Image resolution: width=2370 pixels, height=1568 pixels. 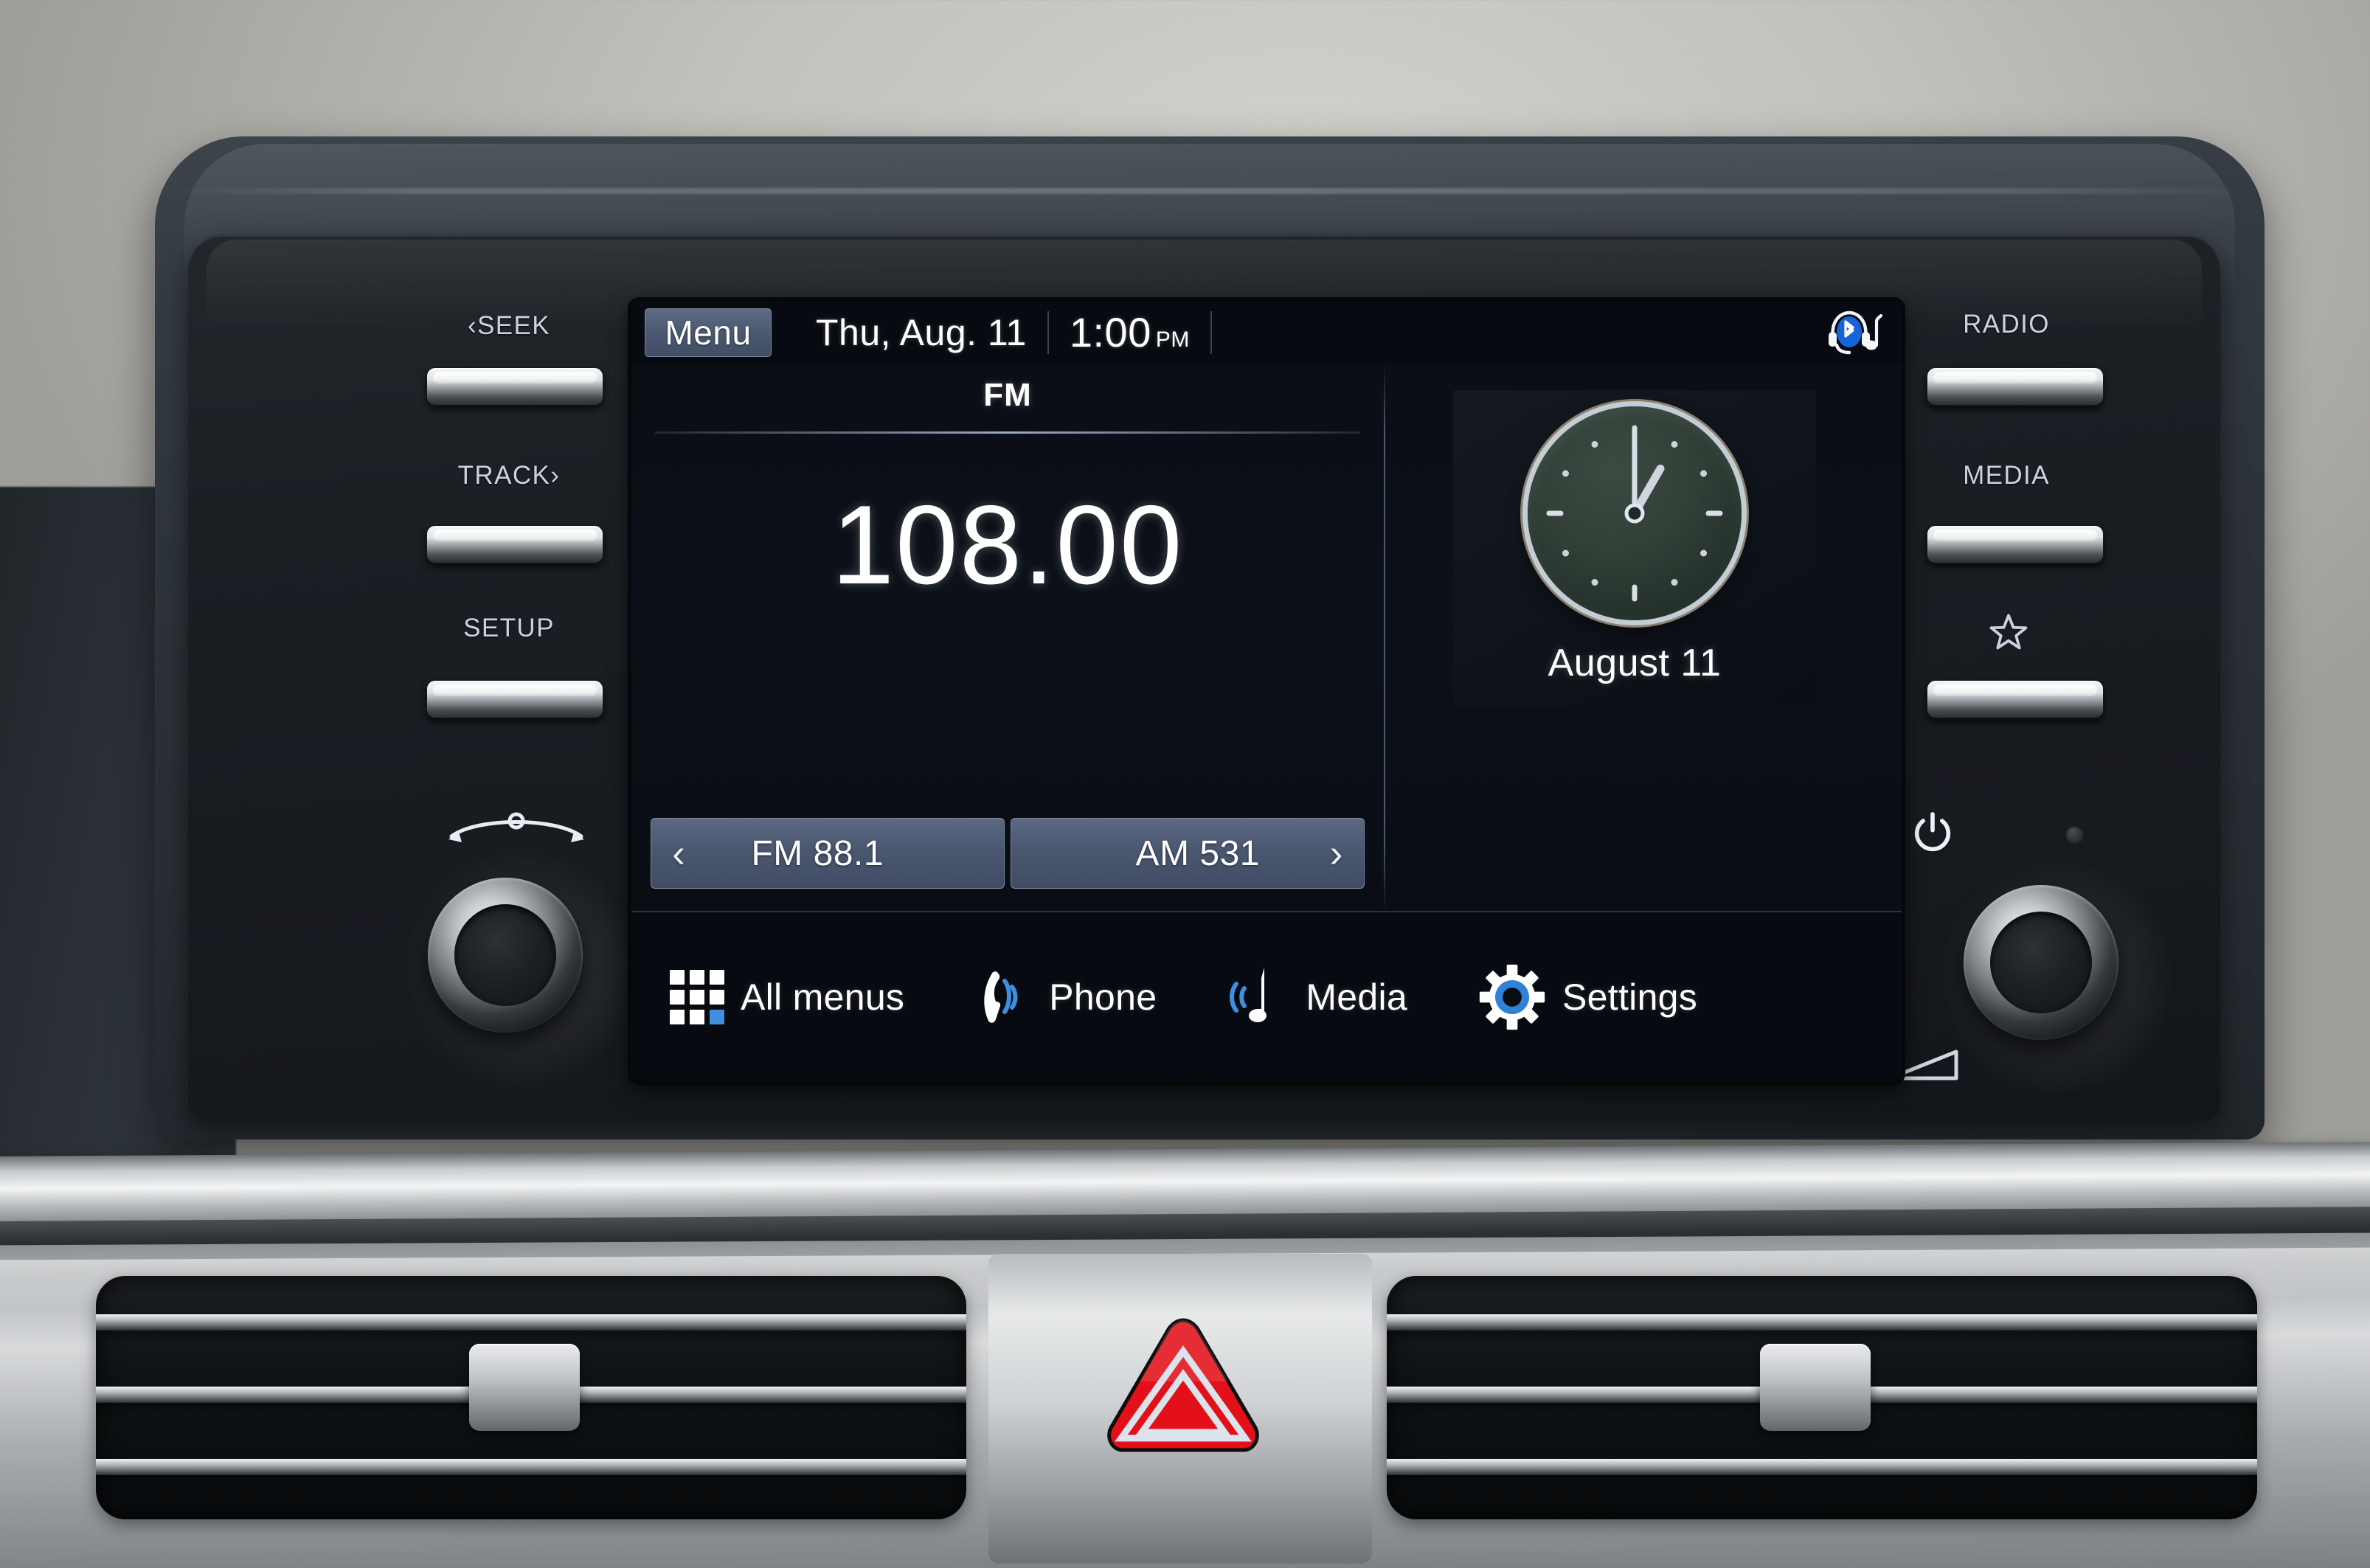 What do you see at coordinates (697, 996) in the screenshot?
I see `grid-icon` at bounding box center [697, 996].